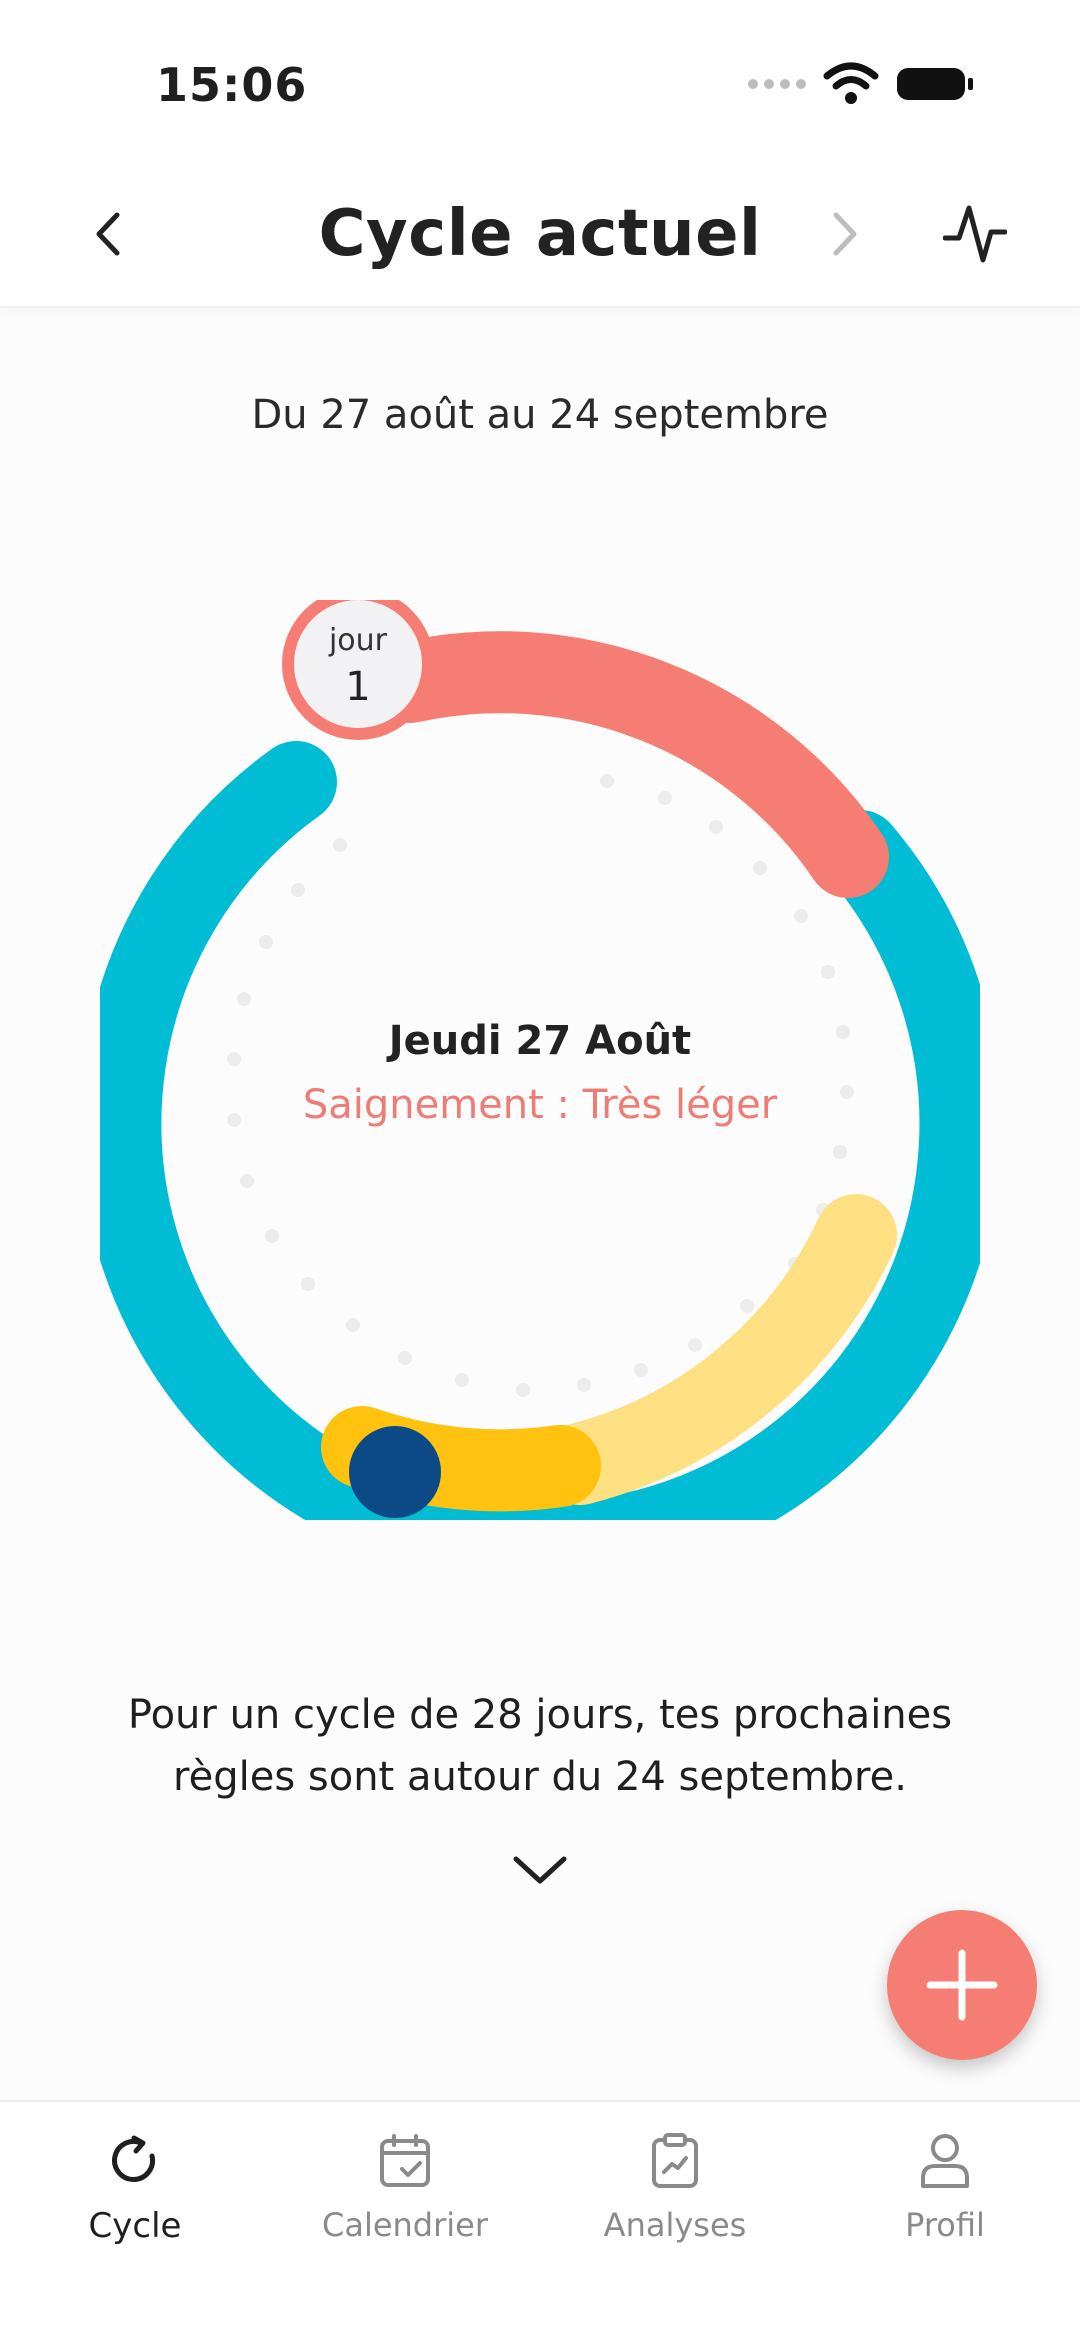 The image size is (1080, 2348). What do you see at coordinates (851, 83) in the screenshot?
I see `wifi-icon` at bounding box center [851, 83].